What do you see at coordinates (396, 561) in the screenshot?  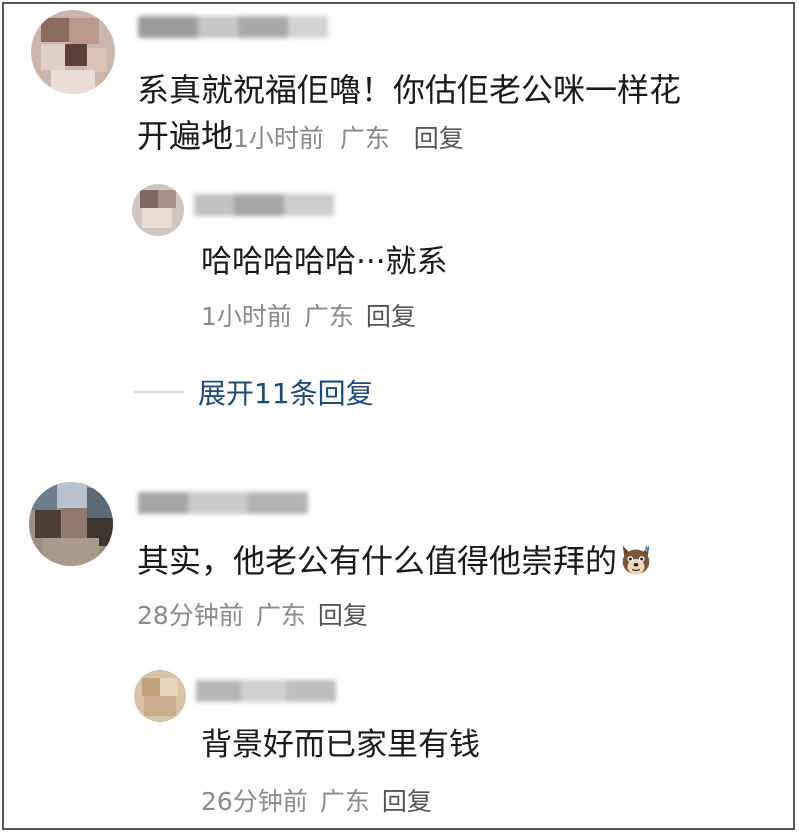 I see `comment-text: 其实，他老公有什么值得他崇拜的` at bounding box center [396, 561].